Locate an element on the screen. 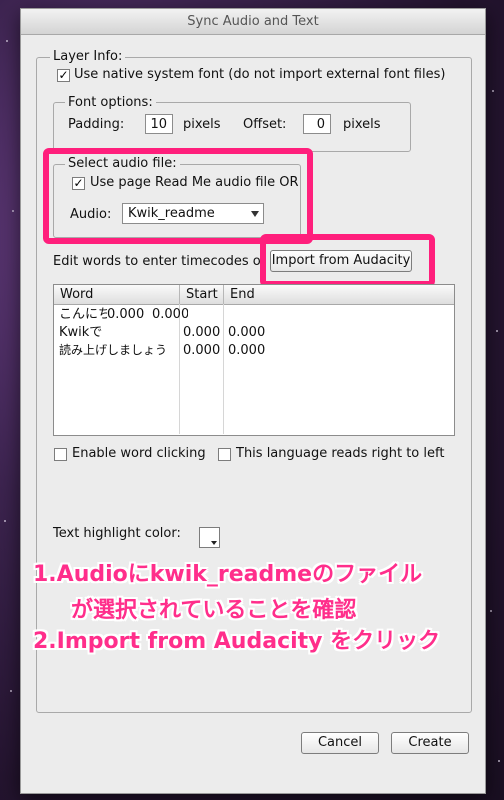 The width and height of the screenshot is (504, 800). annotation-line-2: が選択されていることを確認 is located at coordinates (214, 610).